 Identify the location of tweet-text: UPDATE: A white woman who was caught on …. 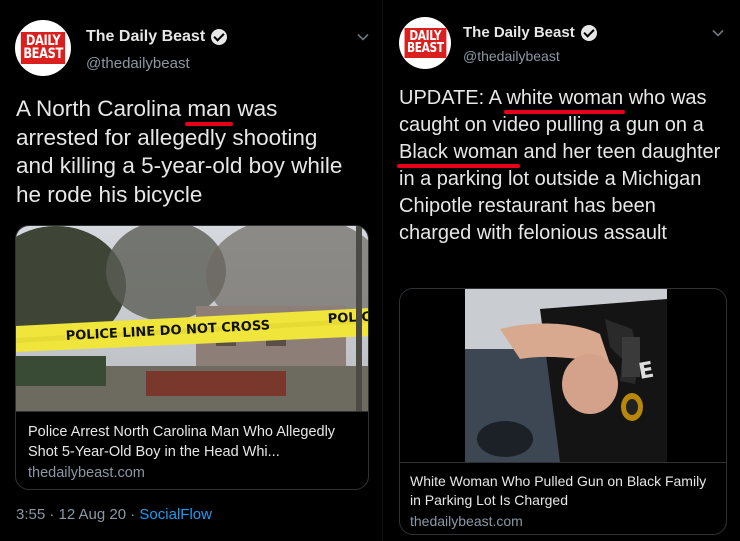
(559, 164).